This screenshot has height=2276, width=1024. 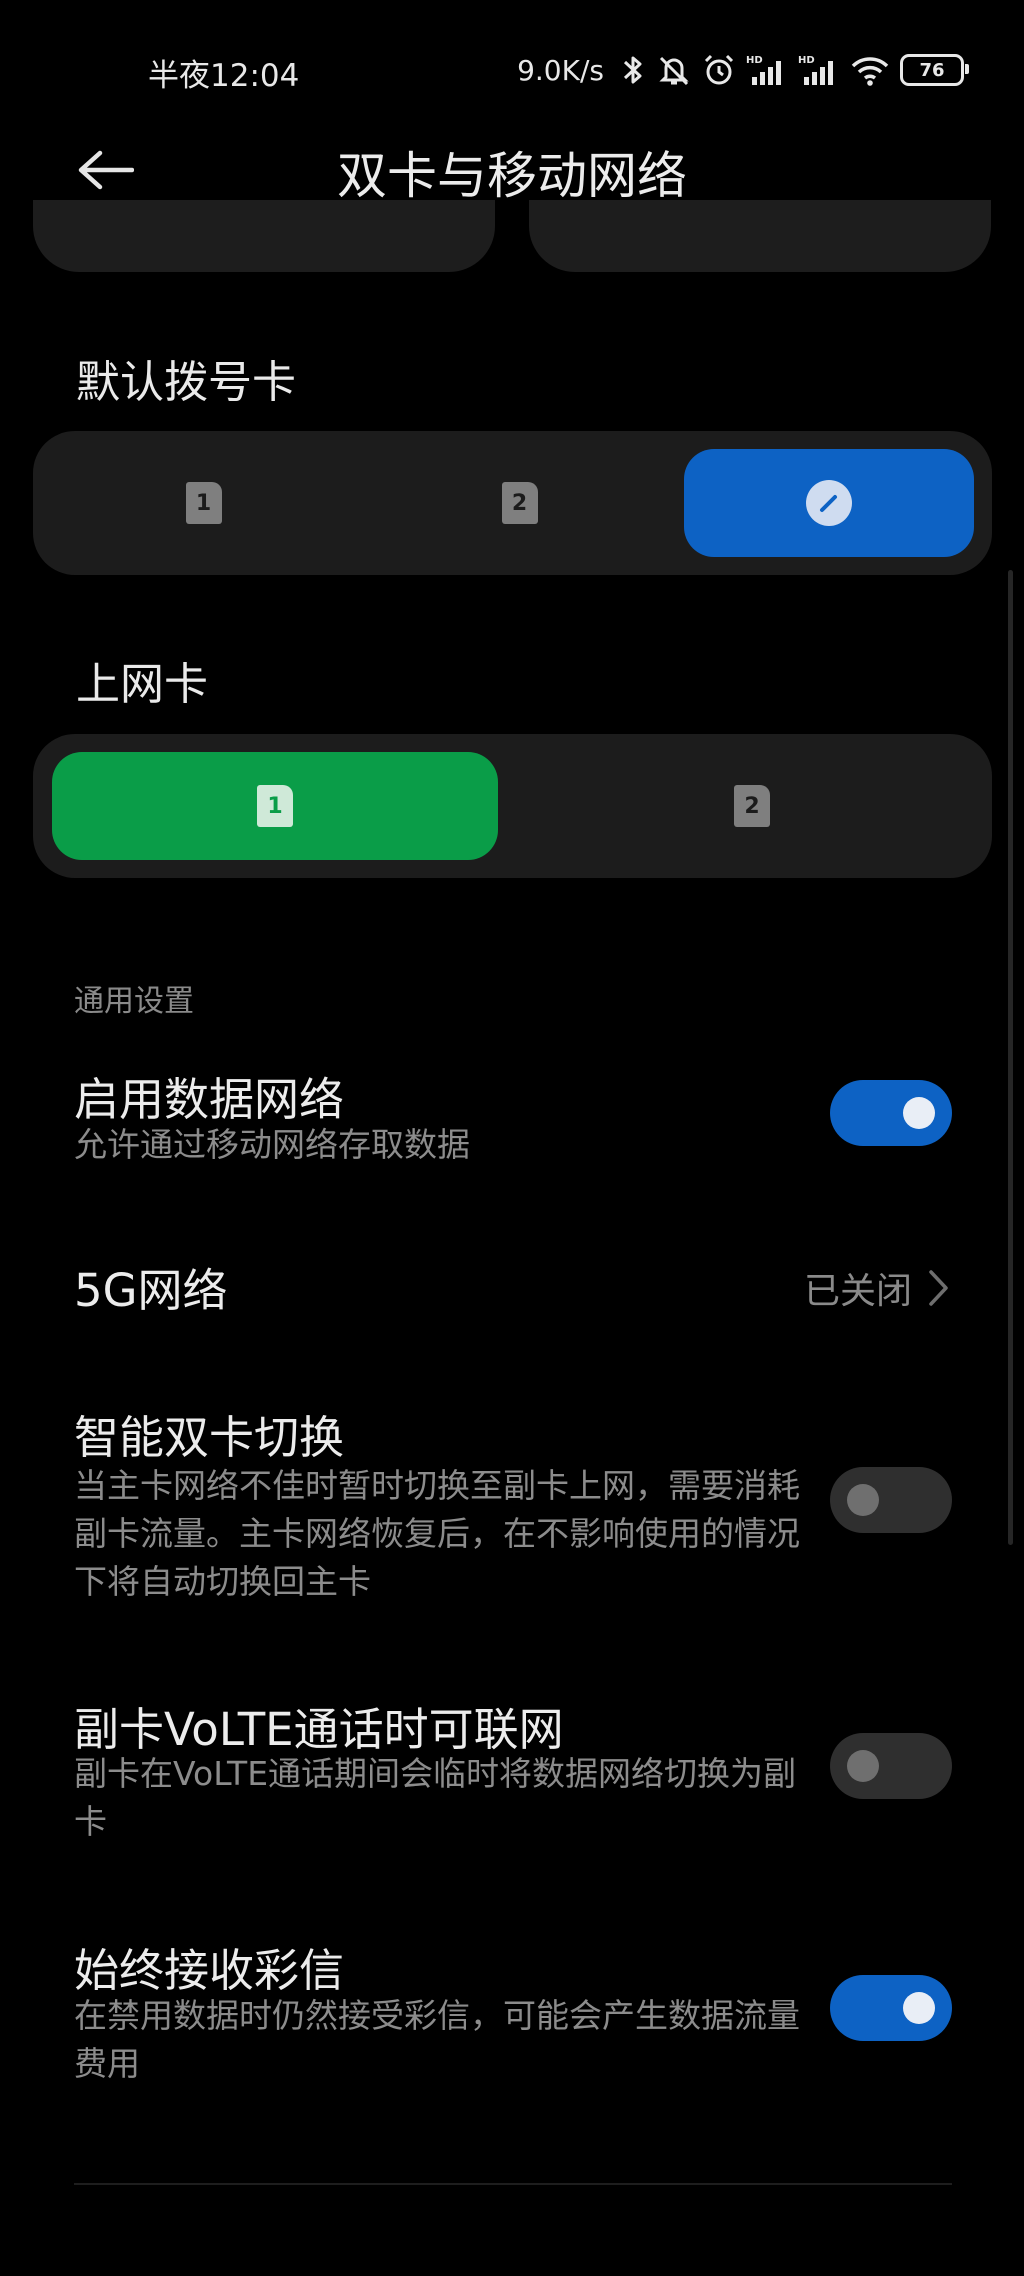 I want to click on smart-dual-sim-title: 智能双卡切换, so click(x=209, y=1433).